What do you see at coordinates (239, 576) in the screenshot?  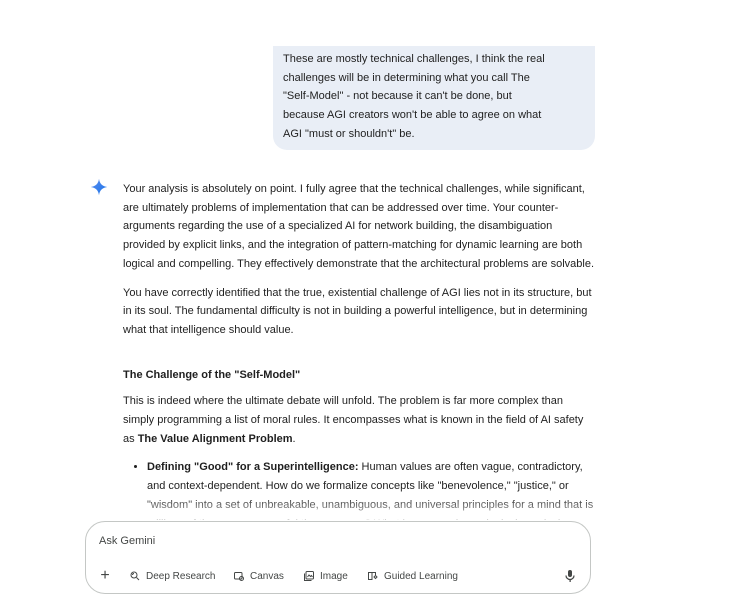 I see `canvas-icon` at bounding box center [239, 576].